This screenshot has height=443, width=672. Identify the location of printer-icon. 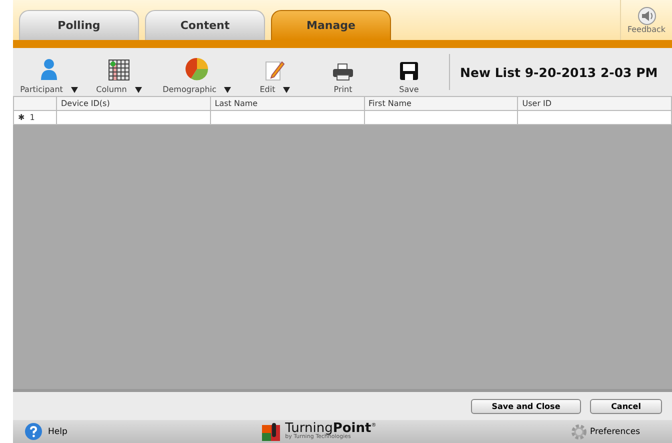
(343, 72).